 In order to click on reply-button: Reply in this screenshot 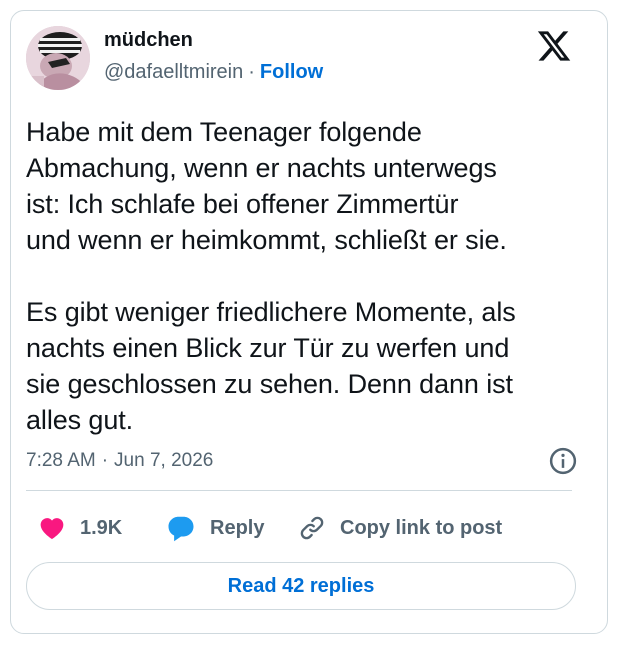, I will do `click(215, 528)`.